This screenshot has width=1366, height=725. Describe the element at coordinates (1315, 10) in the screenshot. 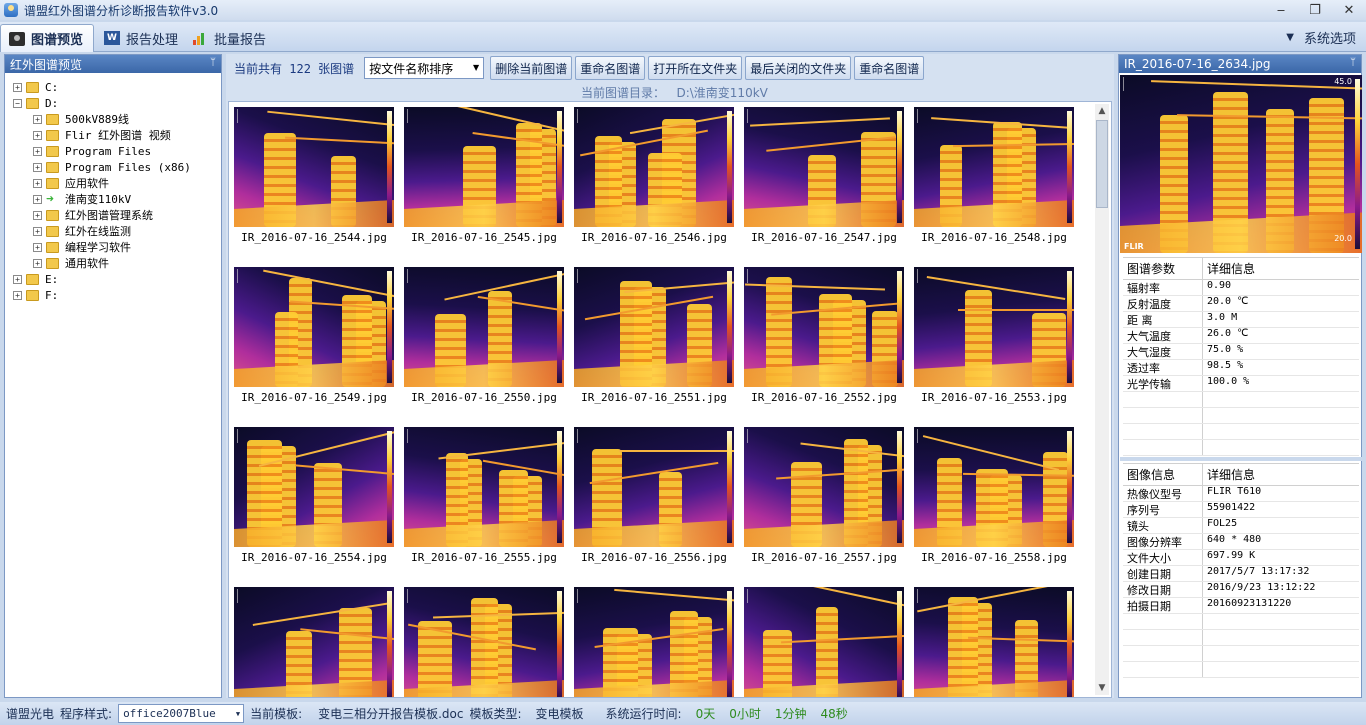

I see `maximize-button: ❐` at that location.